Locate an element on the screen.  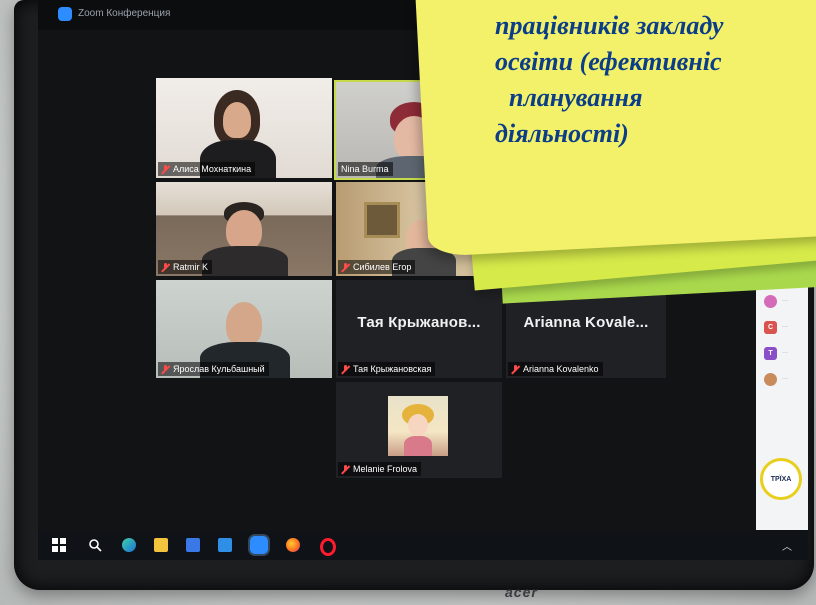
chevron-up-icon: ︿ is located at coordinates (789, 545).